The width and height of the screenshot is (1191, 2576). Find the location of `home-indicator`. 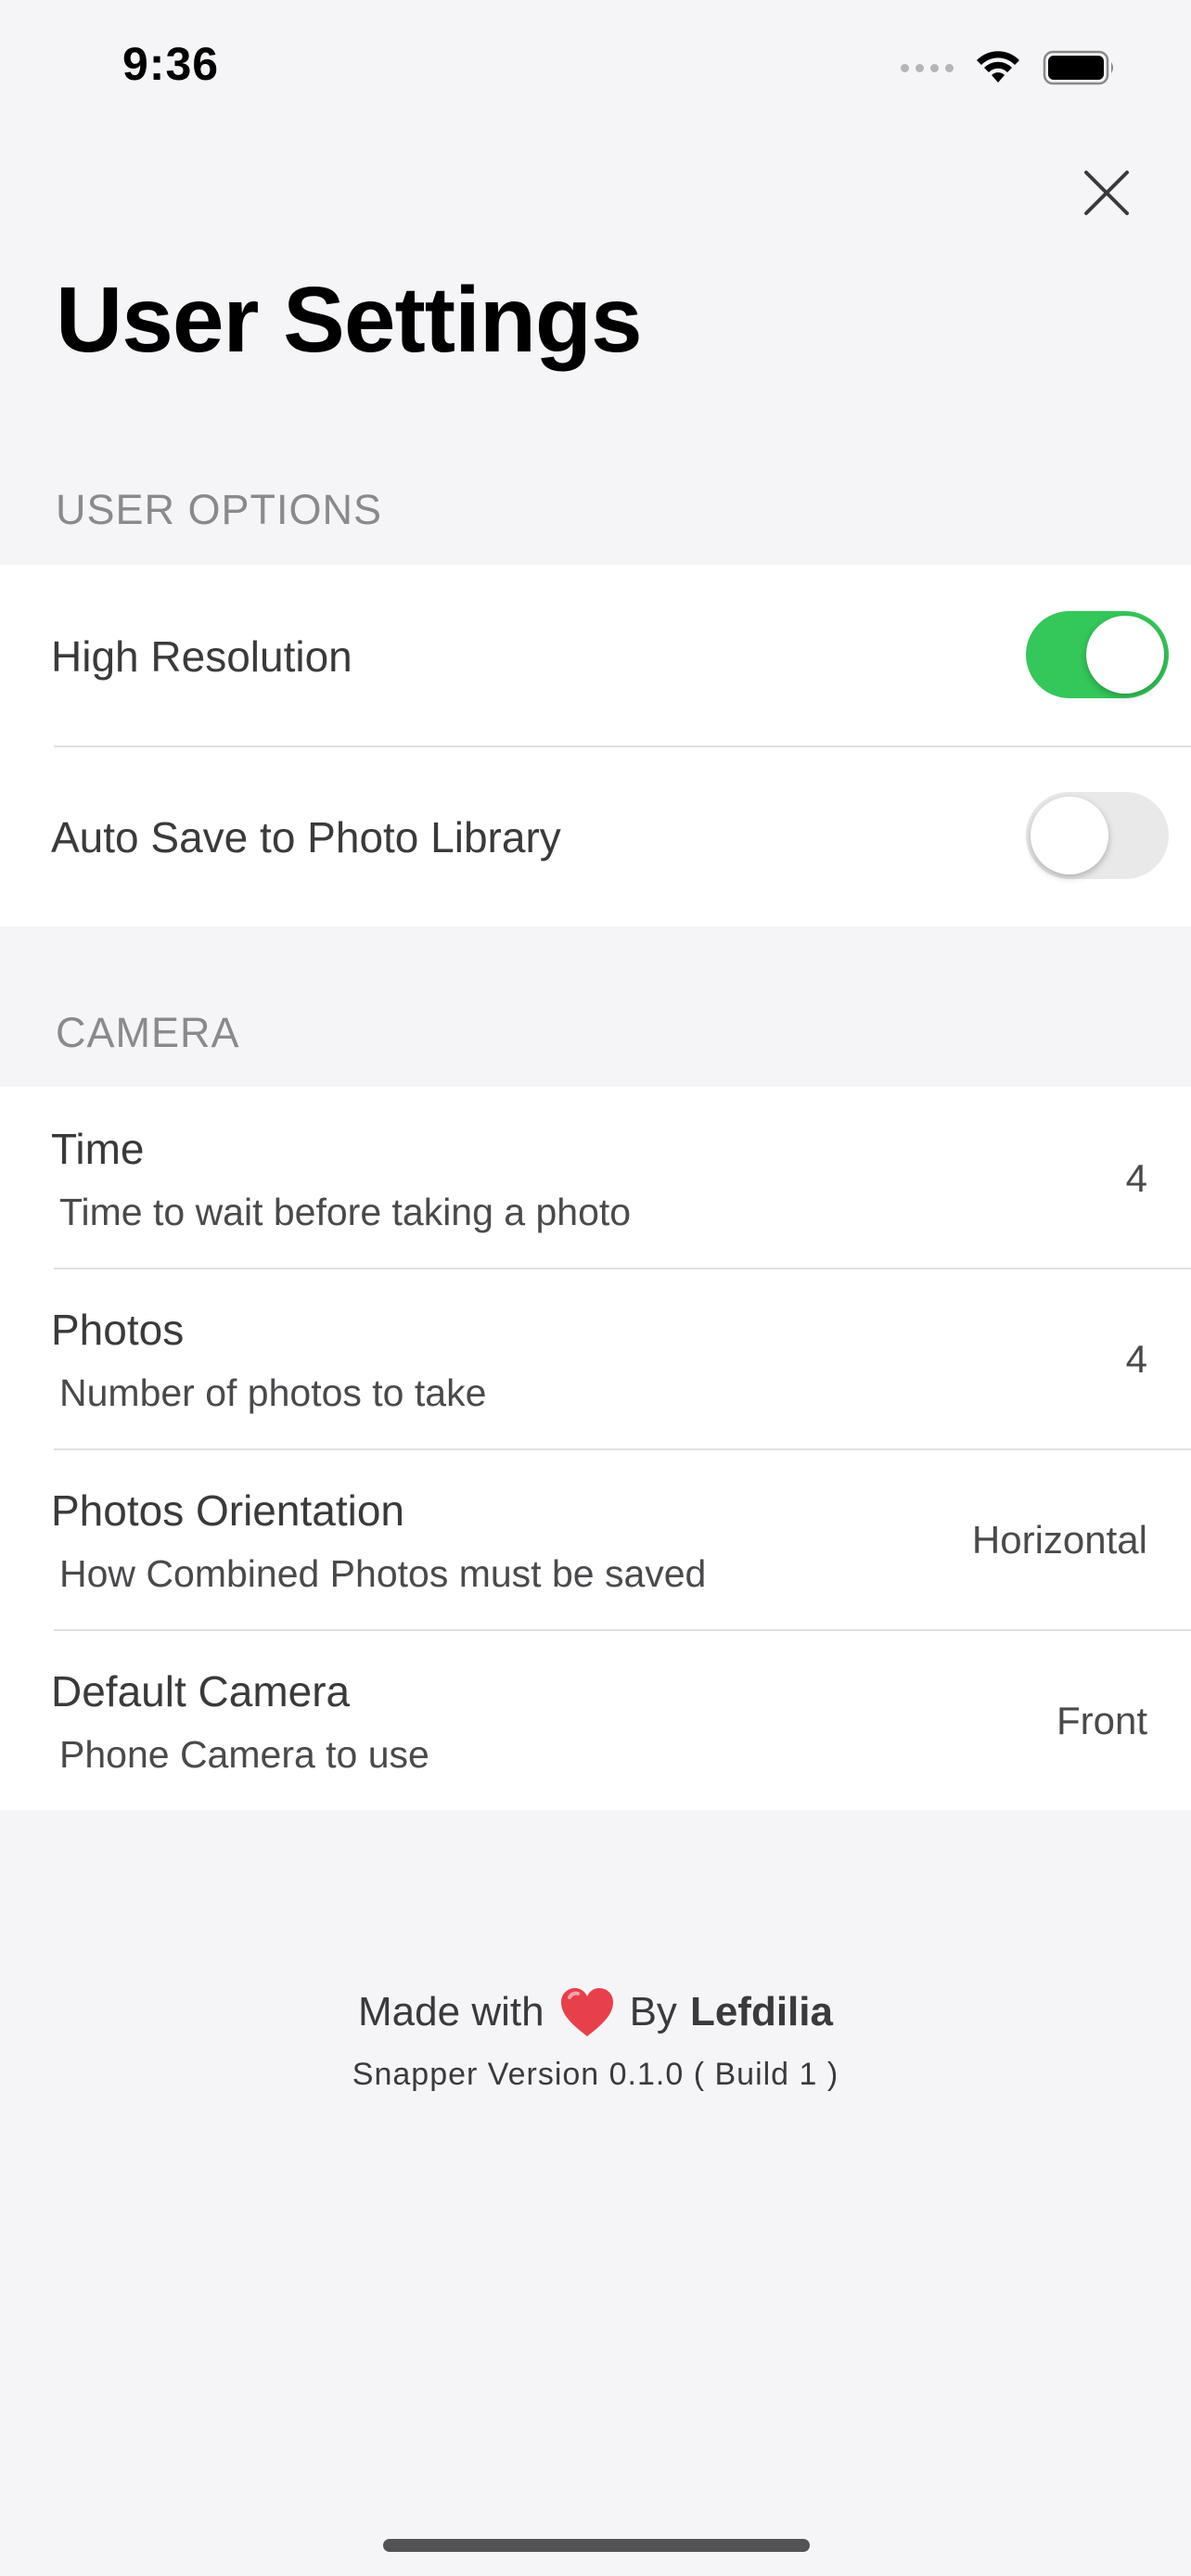

home-indicator is located at coordinates (597, 2545).